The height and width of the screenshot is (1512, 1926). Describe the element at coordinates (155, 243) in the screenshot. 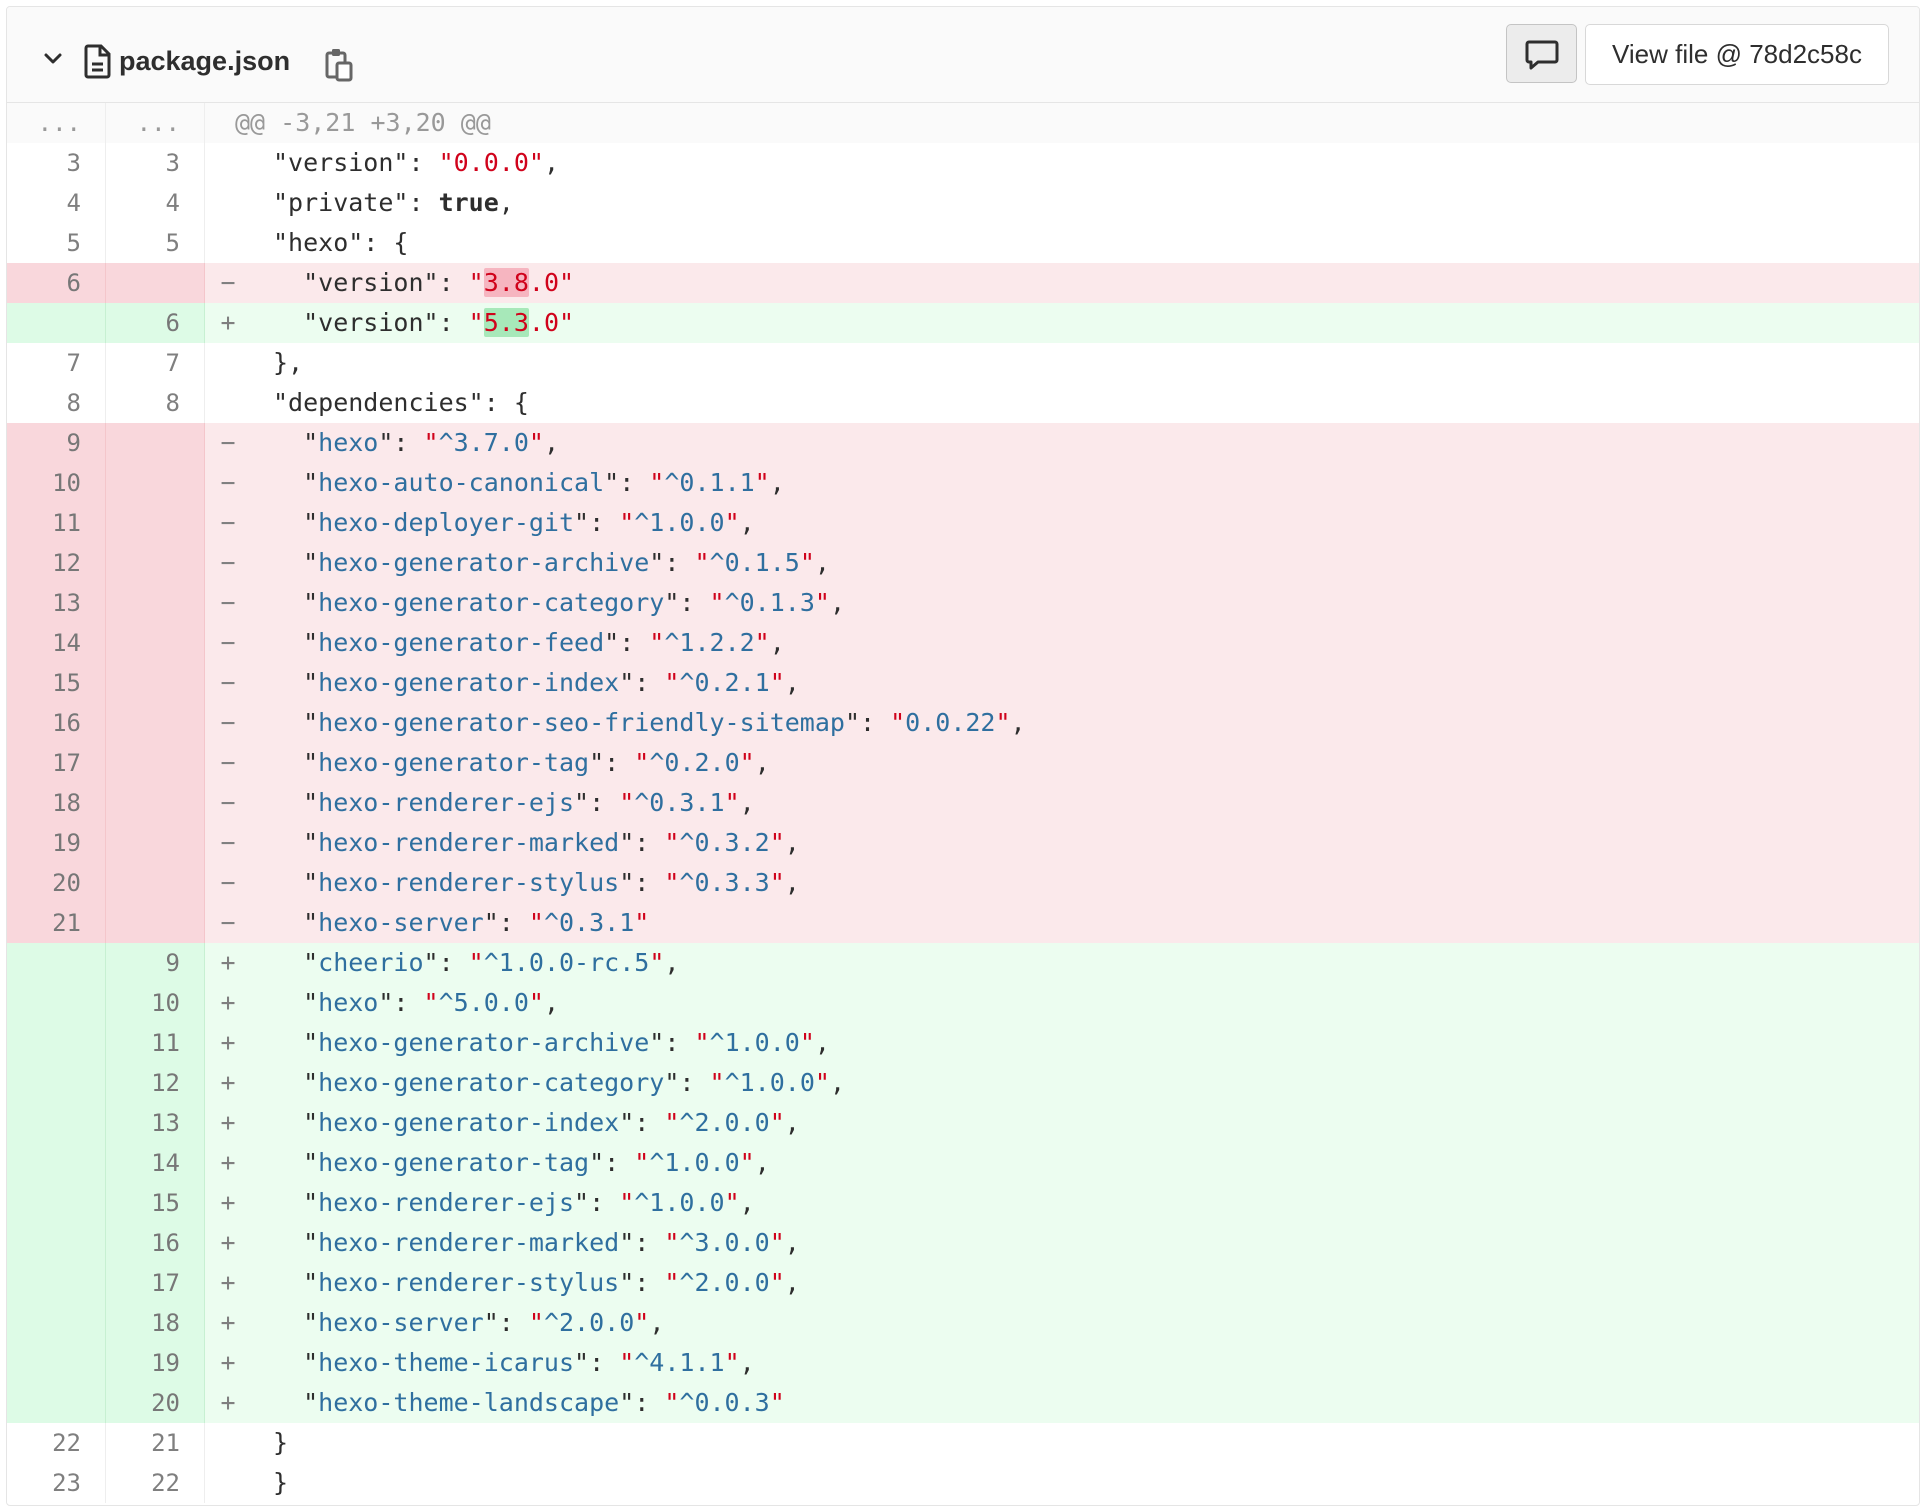

I see `new-line-number: 5` at that location.